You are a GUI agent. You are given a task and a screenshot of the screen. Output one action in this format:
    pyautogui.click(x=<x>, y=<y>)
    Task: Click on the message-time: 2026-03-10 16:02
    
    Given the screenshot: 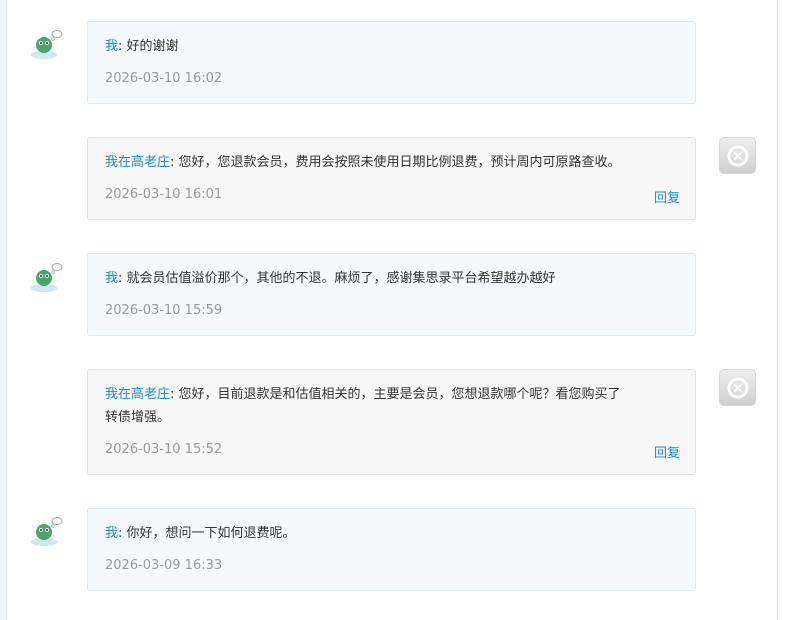 What is the action you would take?
    pyautogui.click(x=164, y=78)
    